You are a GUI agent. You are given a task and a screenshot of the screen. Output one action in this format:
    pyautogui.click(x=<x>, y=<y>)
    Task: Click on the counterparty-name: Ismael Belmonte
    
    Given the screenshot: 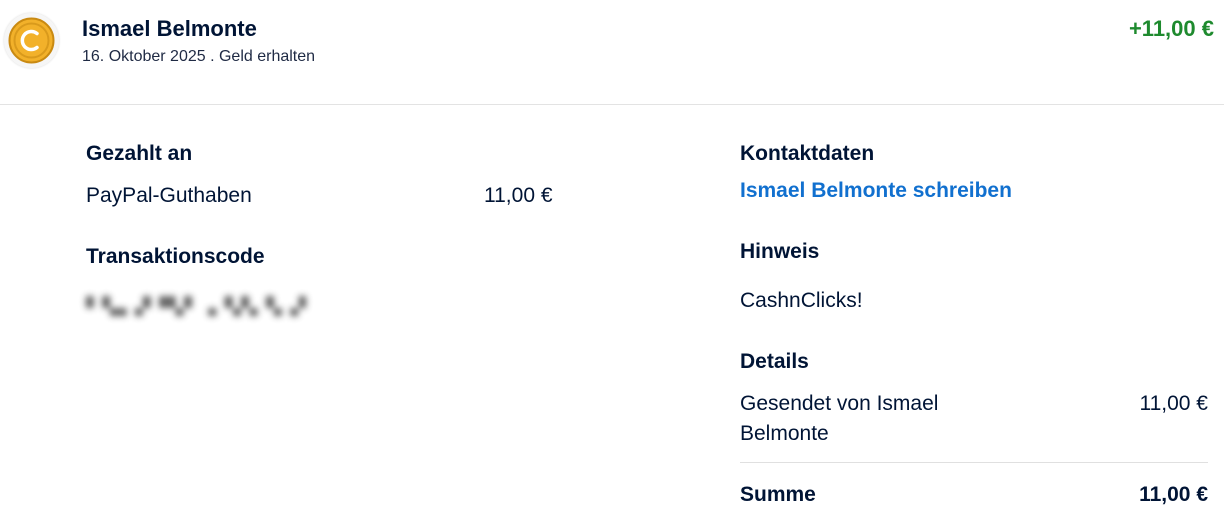 What is the action you would take?
    pyautogui.click(x=169, y=28)
    